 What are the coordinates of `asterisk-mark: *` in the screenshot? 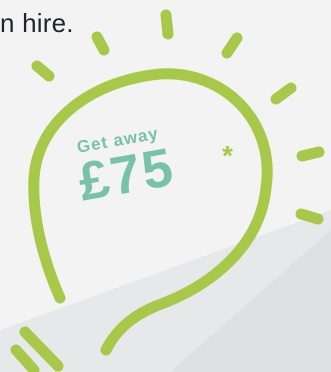 It's located at (227, 155).